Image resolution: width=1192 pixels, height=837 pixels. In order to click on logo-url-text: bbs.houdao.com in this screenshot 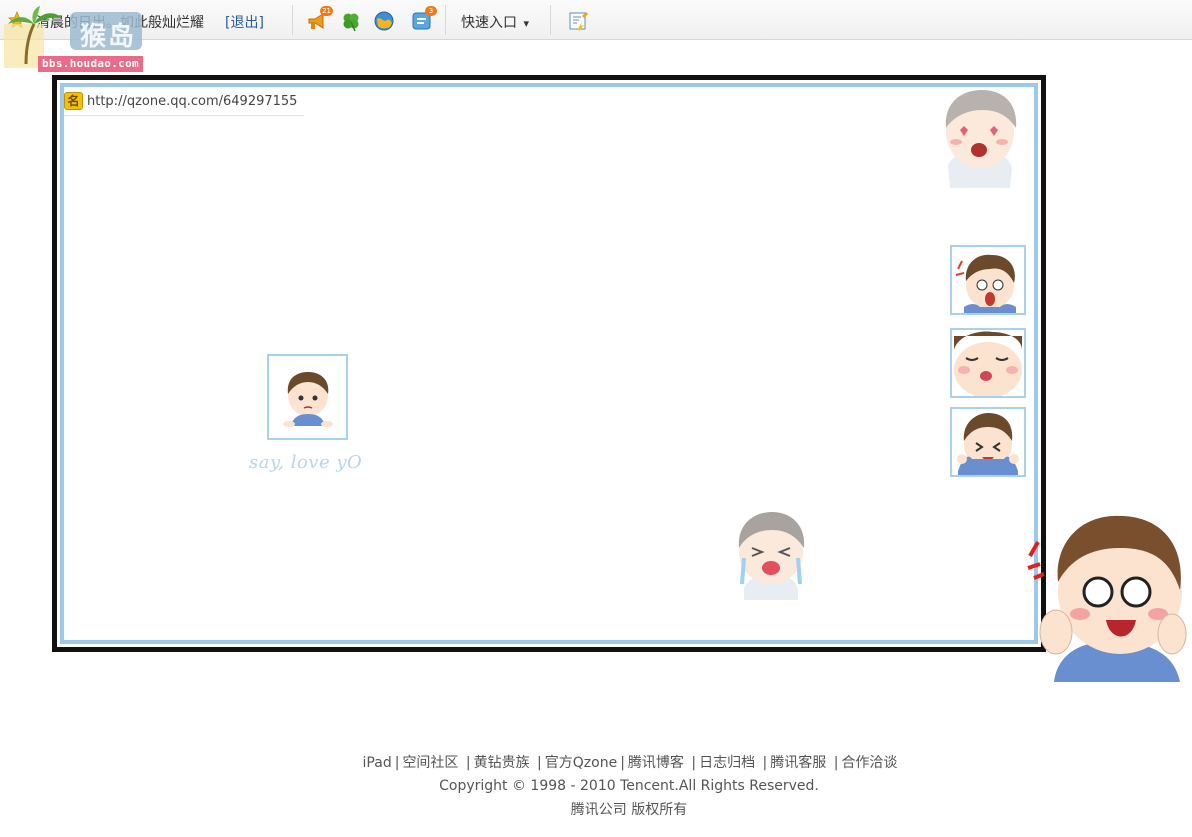, I will do `click(90, 64)`.